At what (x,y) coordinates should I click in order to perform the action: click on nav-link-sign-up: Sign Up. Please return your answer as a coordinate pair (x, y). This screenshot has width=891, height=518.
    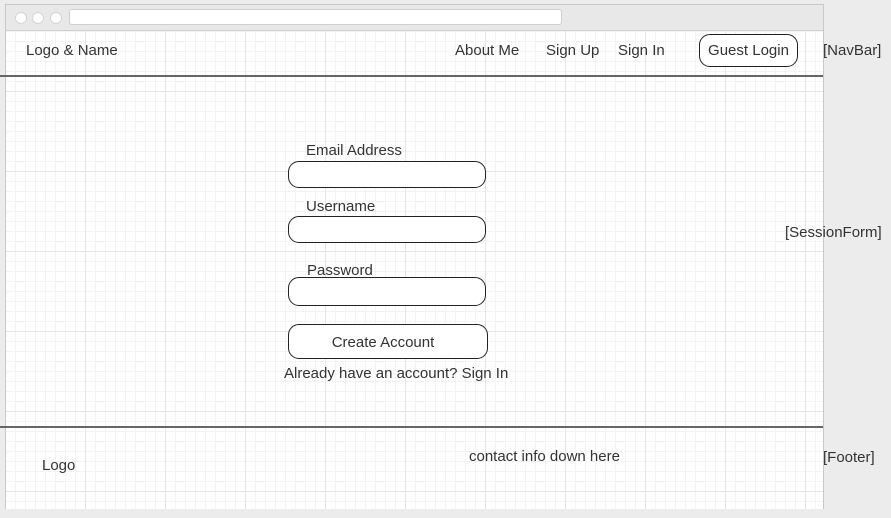
    Looking at the image, I should click on (572, 51).